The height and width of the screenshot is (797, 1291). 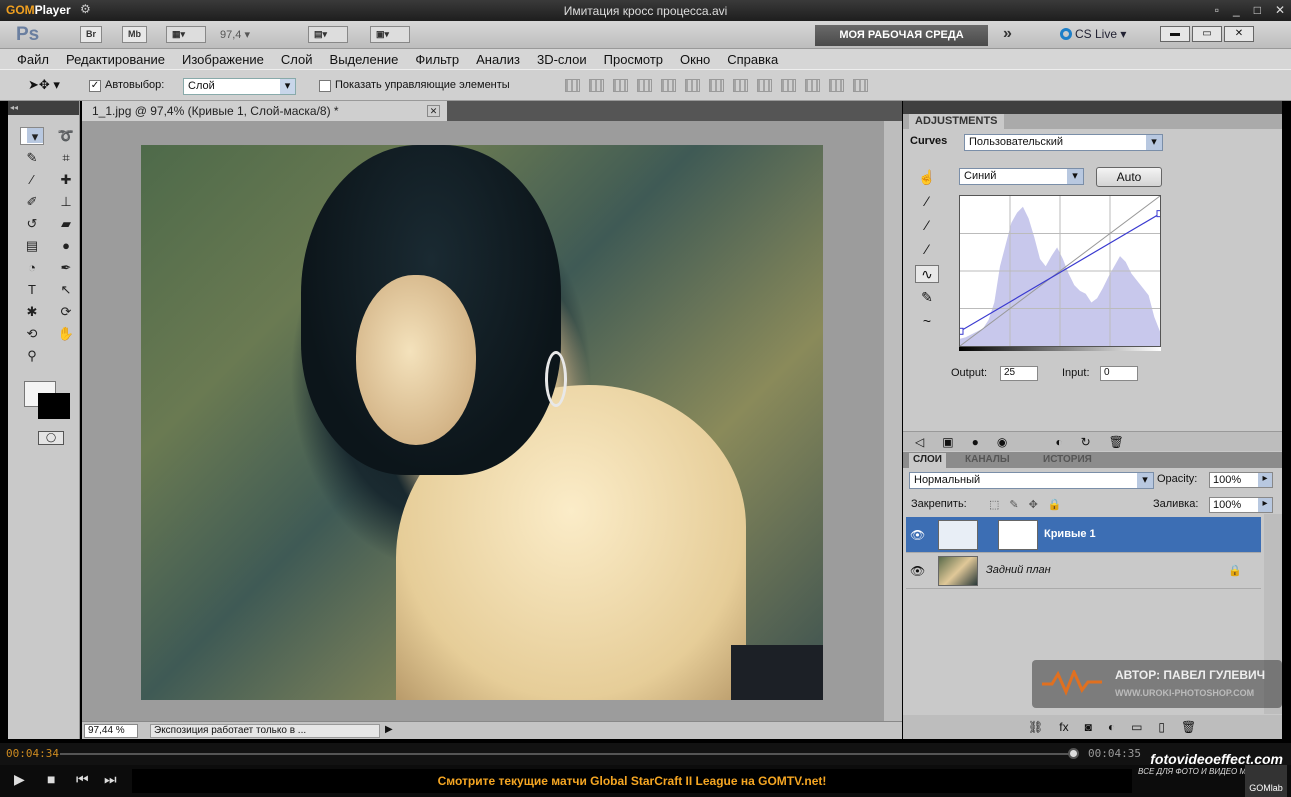 I want to click on shape-tool-icon: ✱, so click(x=32, y=312).